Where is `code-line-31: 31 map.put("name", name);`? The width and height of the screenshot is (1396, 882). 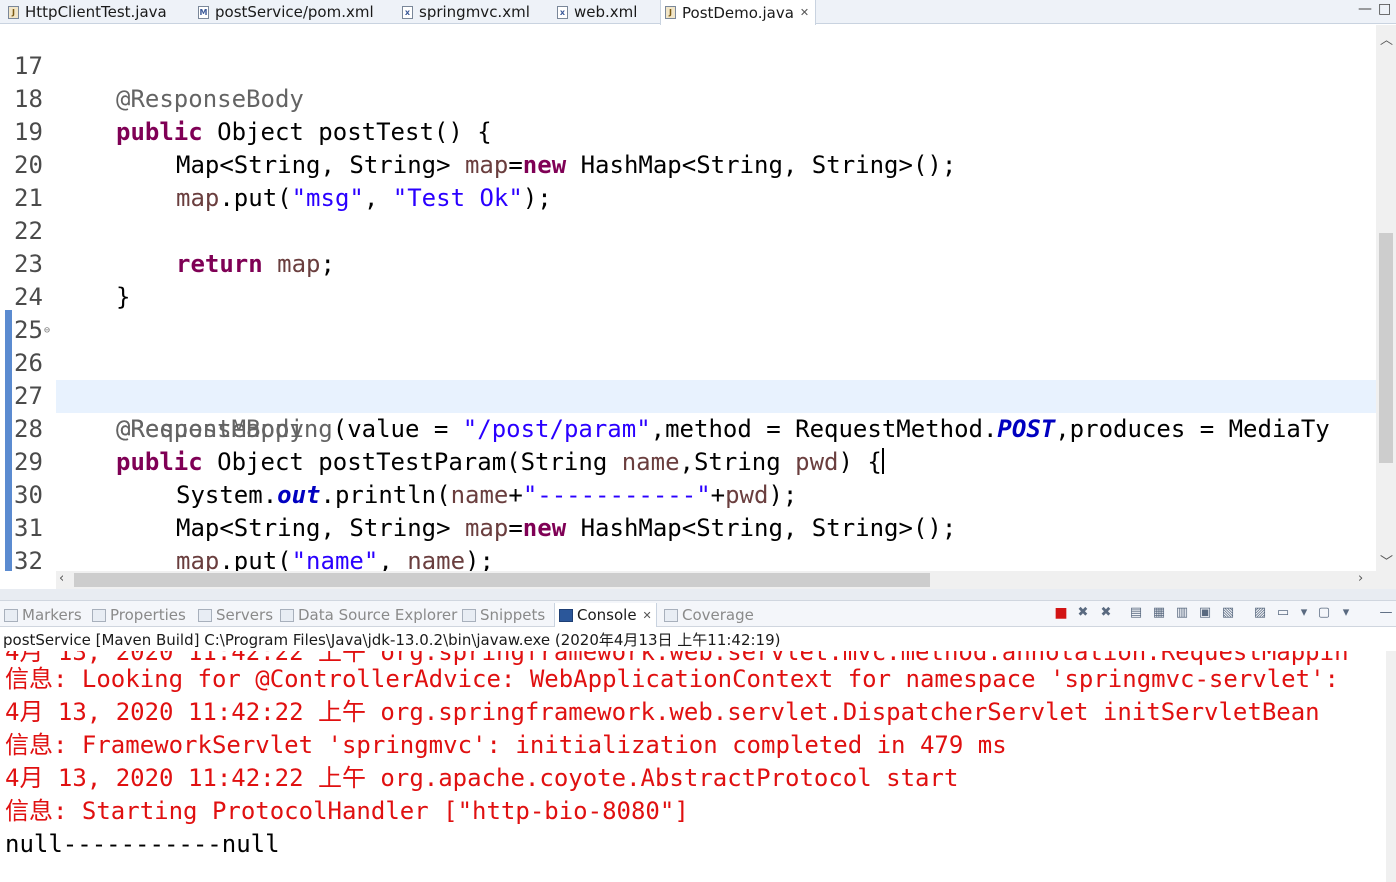 code-line-31: 31 map.put("name", name); is located at coordinates (688, 525).